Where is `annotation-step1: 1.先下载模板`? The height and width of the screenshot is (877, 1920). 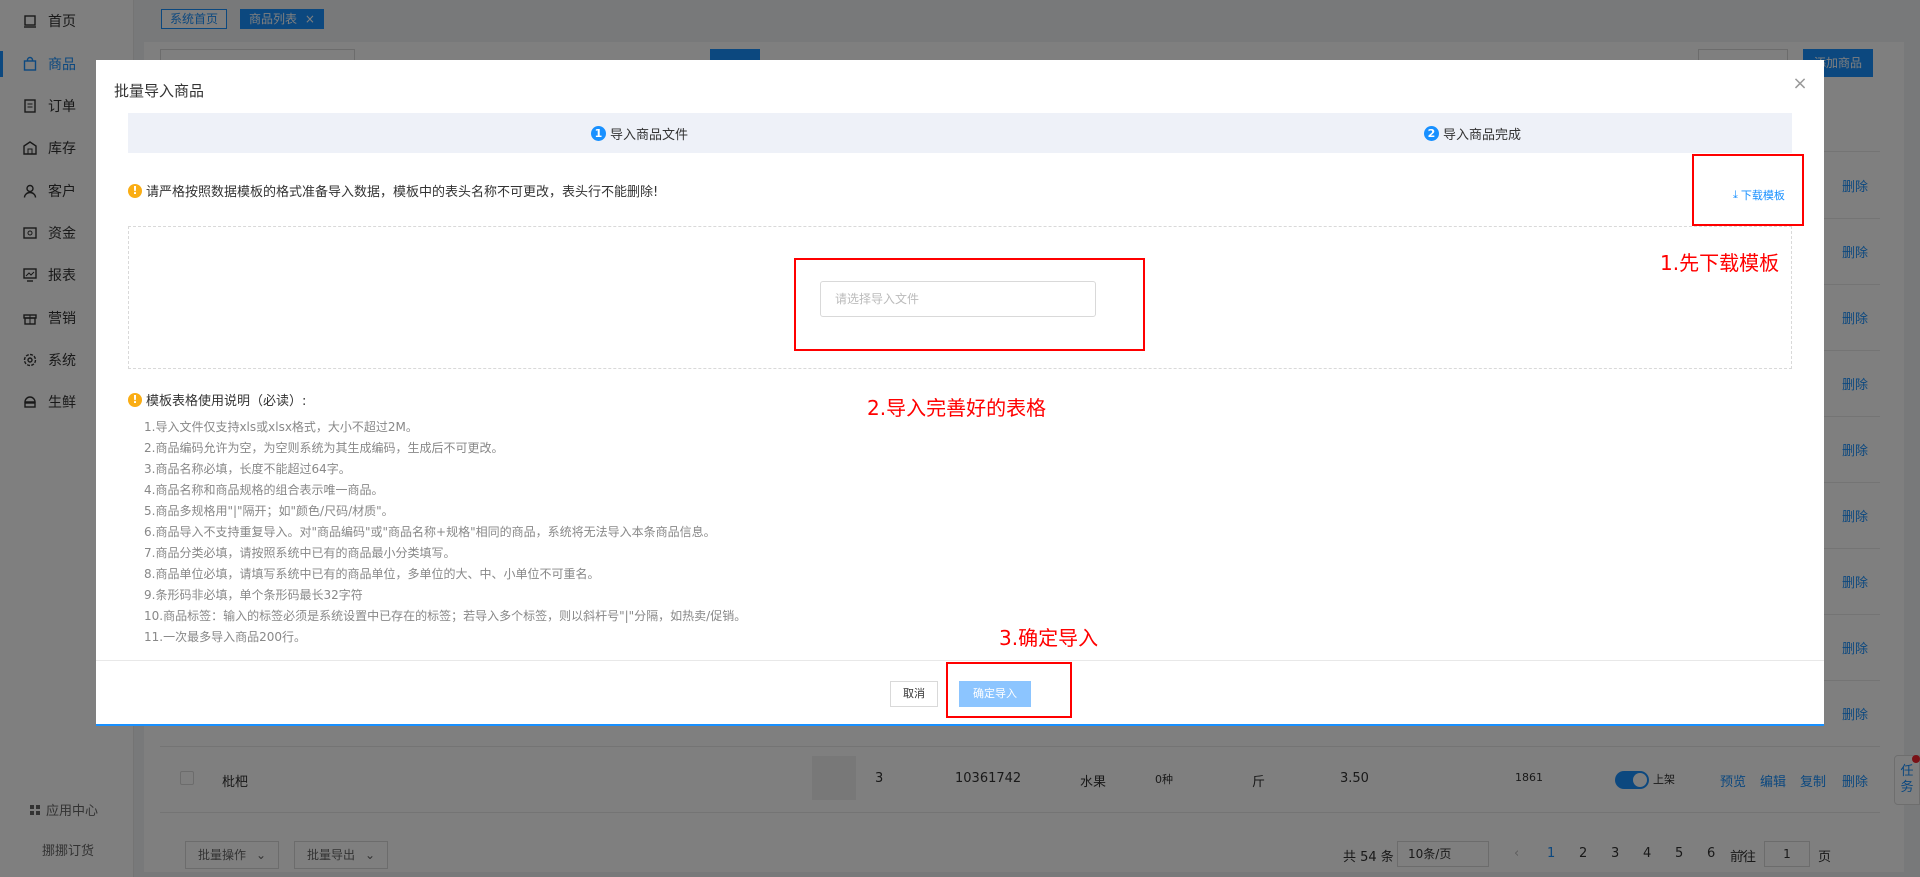
annotation-step1: 1.先下载模板 is located at coordinates (1720, 263).